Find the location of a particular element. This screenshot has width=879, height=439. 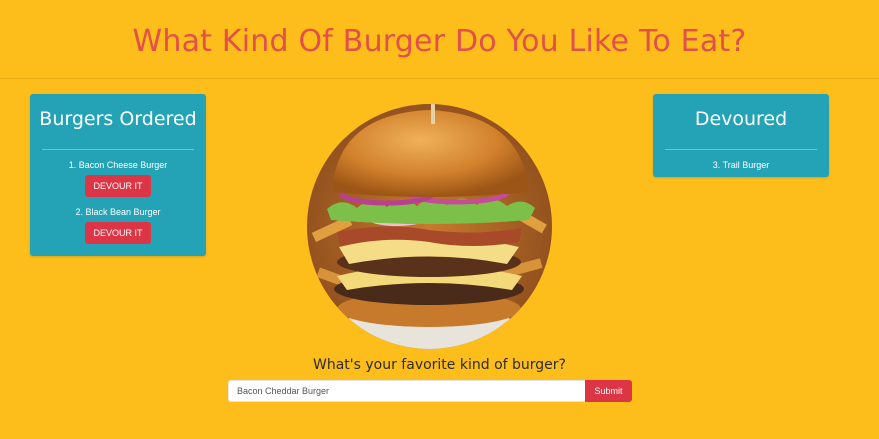

ordered-item: 2. Black Bean Burger DEVOUR IT is located at coordinates (118, 225).